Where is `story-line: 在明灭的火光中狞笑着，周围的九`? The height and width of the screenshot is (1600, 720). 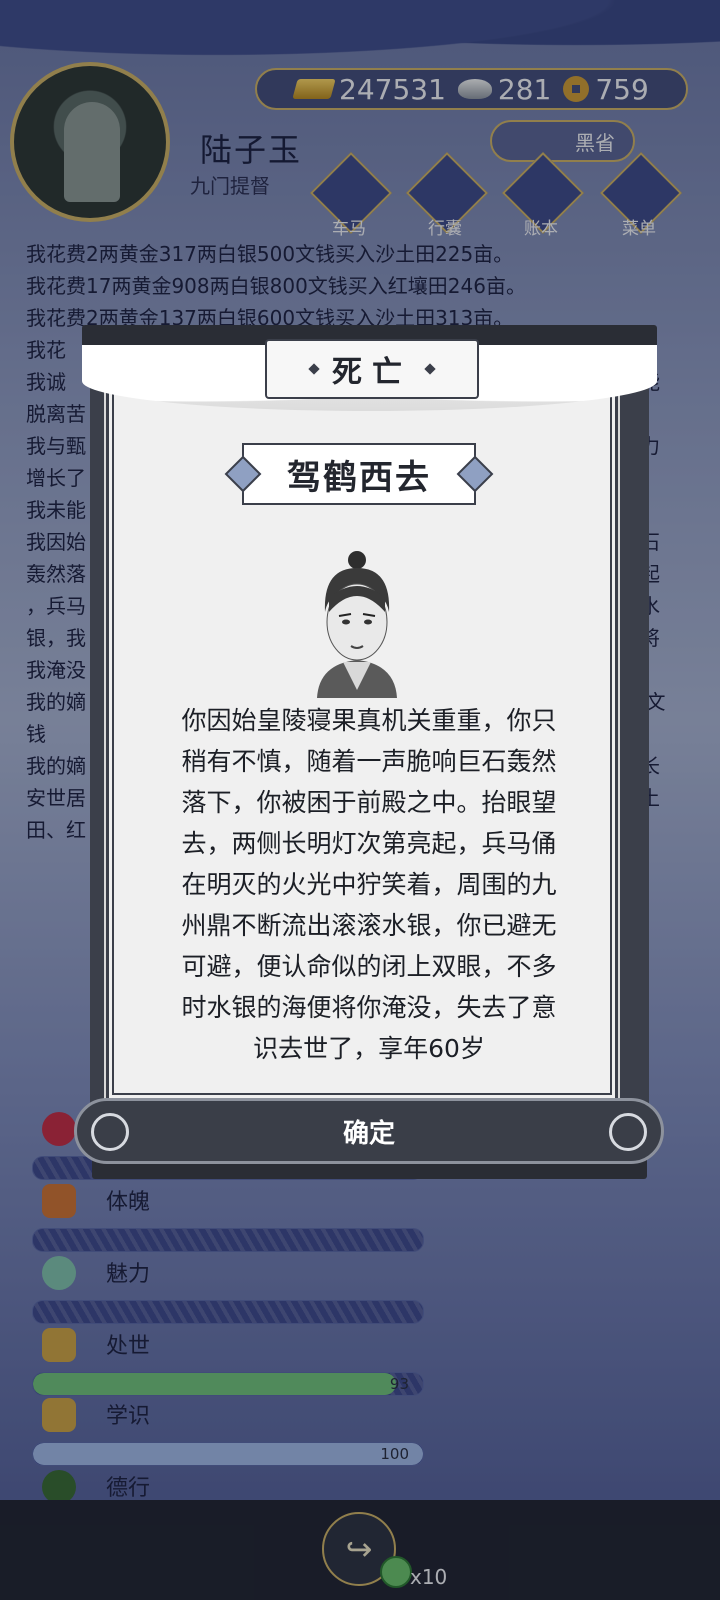 story-line: 在明灭的火光中狞笑着，周围的九 is located at coordinates (369, 884).